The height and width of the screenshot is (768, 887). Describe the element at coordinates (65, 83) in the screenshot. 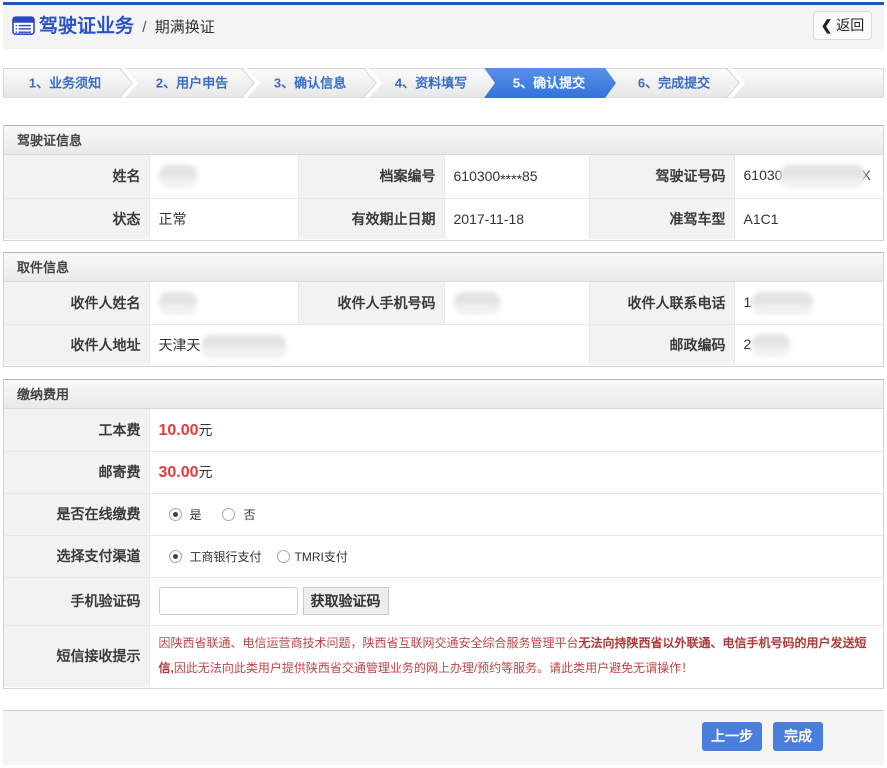

I see `svg-text: 1、业务须知` at that location.